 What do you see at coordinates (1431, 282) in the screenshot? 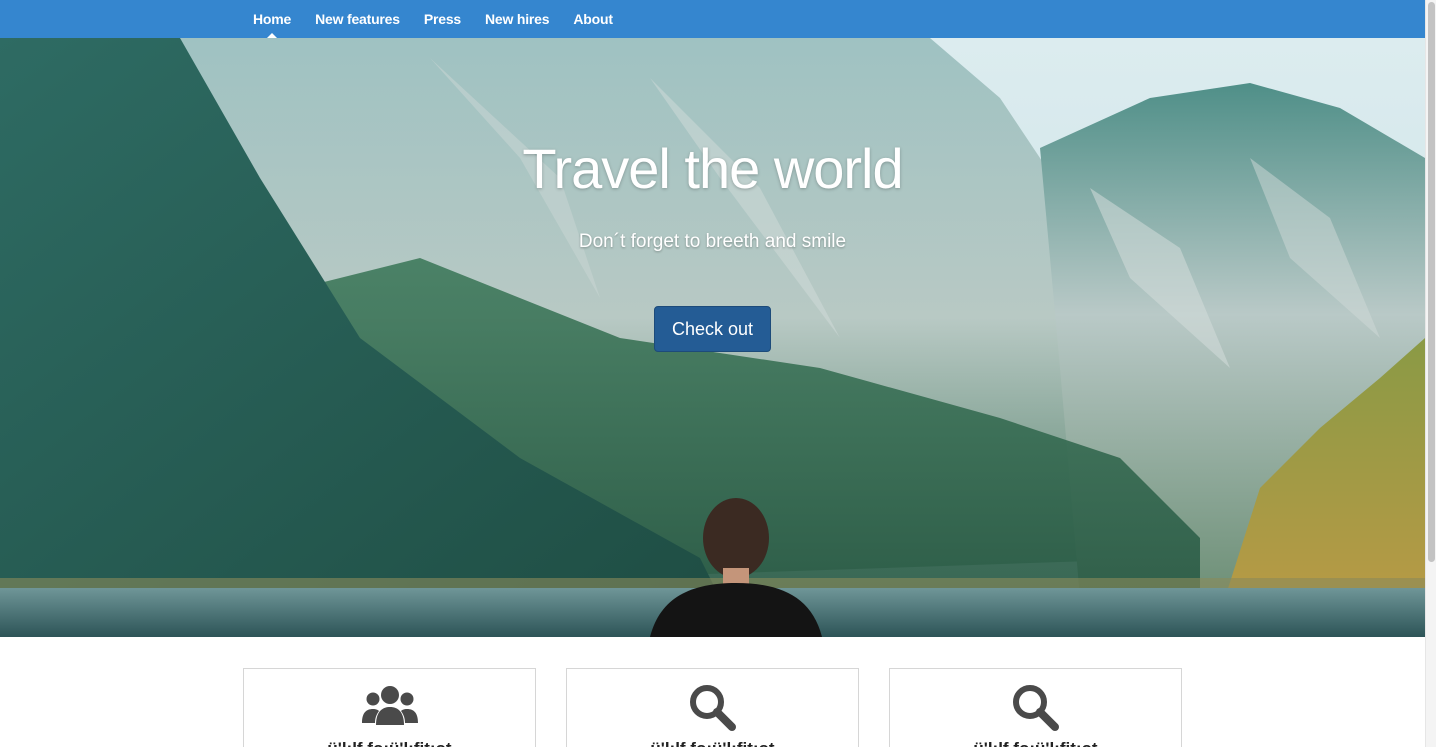
I see `scrollbar-thumb` at bounding box center [1431, 282].